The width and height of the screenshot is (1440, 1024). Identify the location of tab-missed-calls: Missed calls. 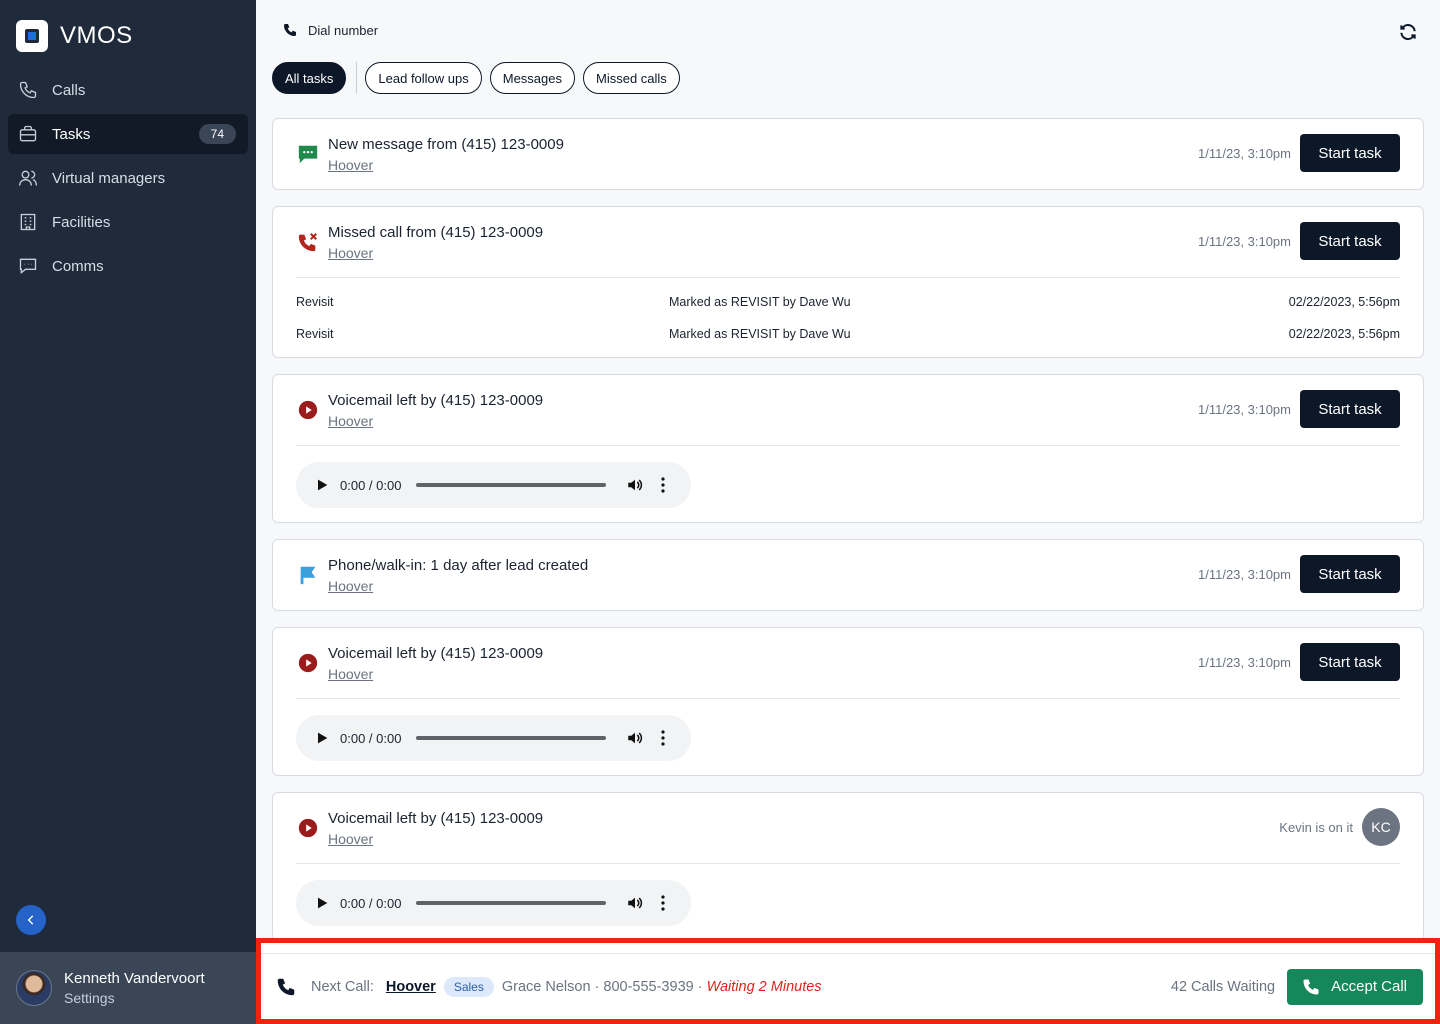
(631, 78).